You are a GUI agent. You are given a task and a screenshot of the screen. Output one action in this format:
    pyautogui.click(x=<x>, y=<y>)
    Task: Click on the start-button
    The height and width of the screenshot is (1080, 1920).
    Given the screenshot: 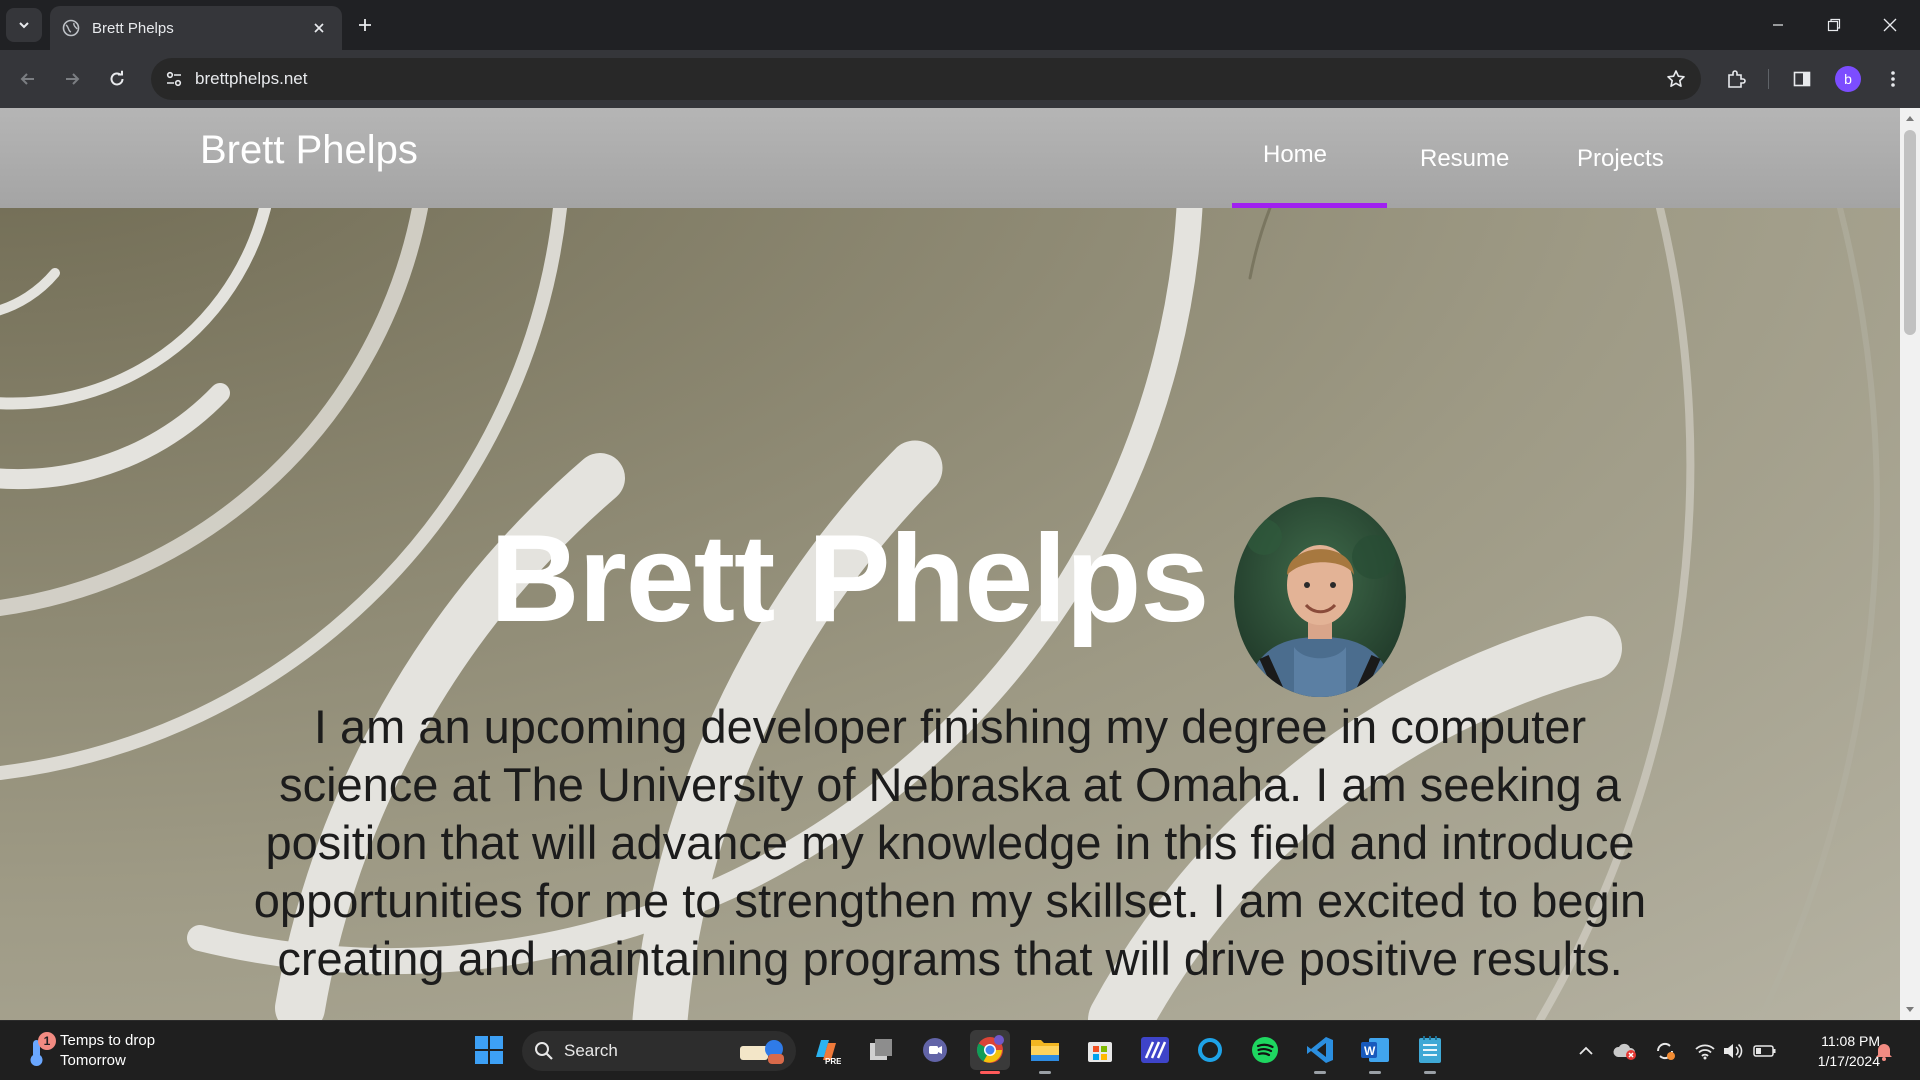 What is the action you would take?
    pyautogui.click(x=489, y=1050)
    